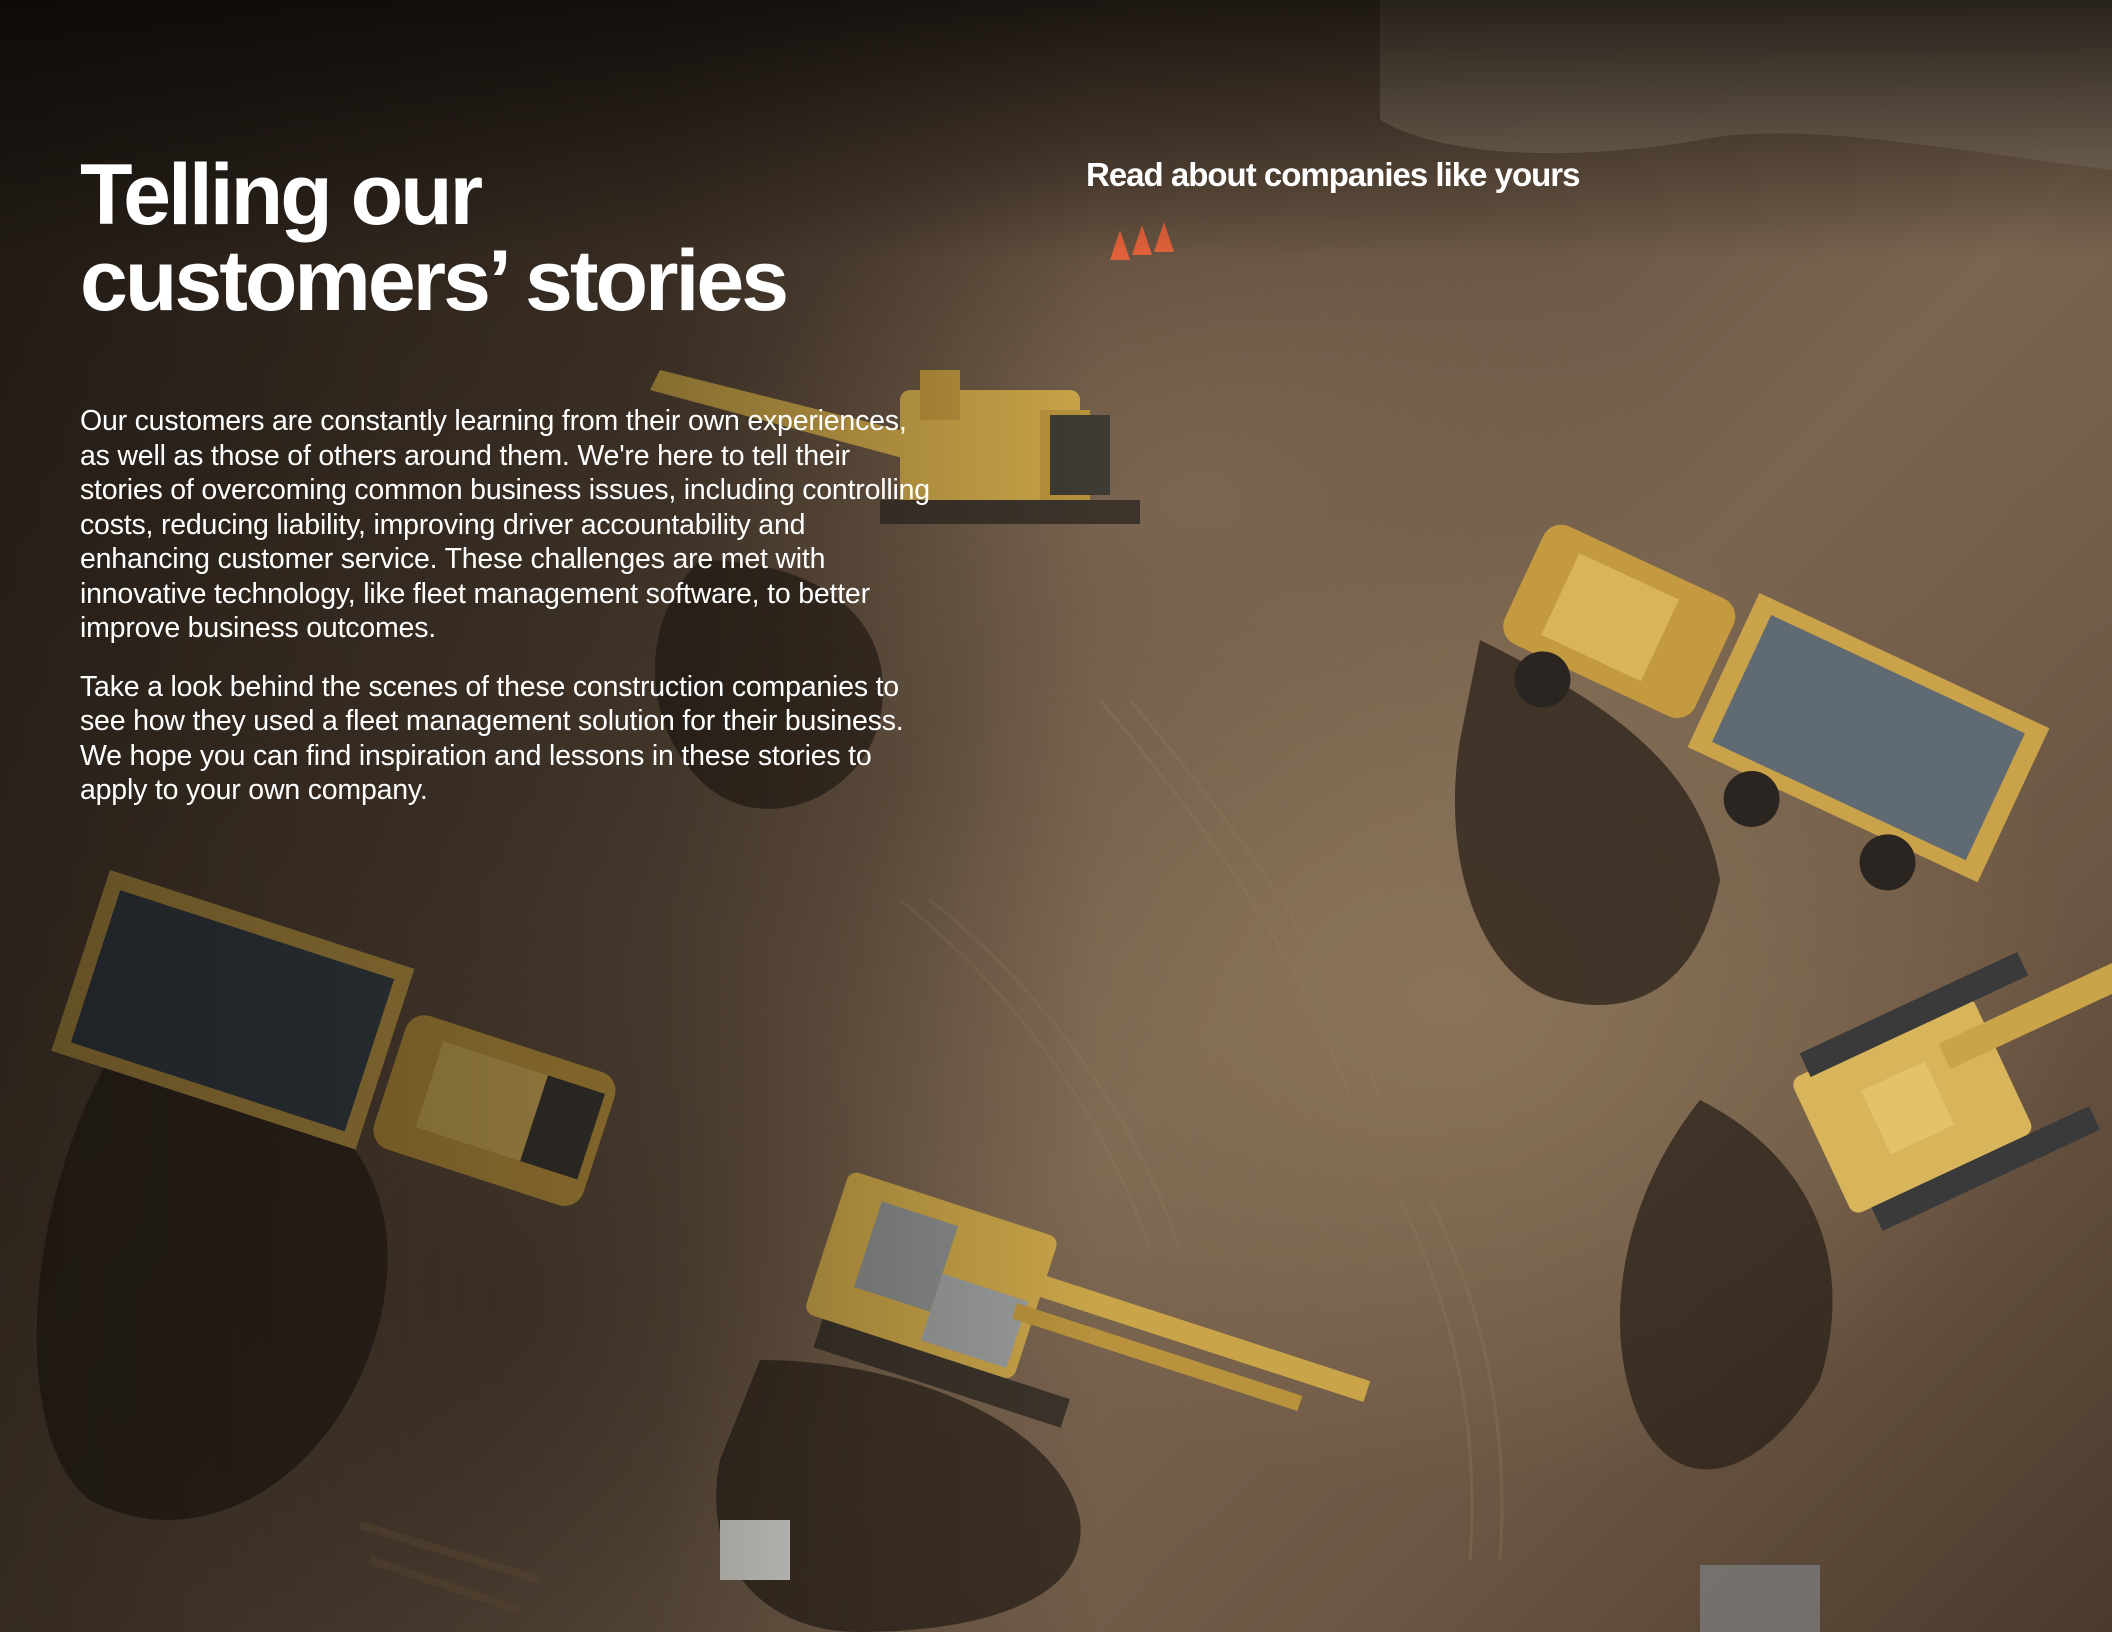 Image resolution: width=2112 pixels, height=1632 pixels. Describe the element at coordinates (1333, 175) in the screenshot. I see `read-about-companies-link: Read about companies like yours` at that location.